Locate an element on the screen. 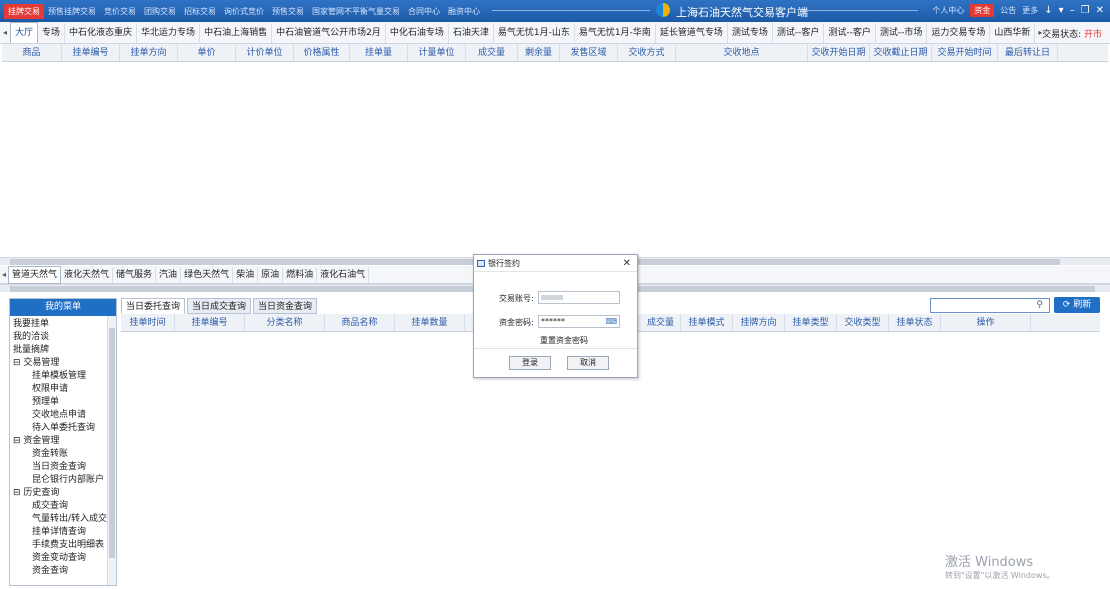 This screenshot has height=589, width=1110. menu-vscroll is located at coordinates (111, 450).